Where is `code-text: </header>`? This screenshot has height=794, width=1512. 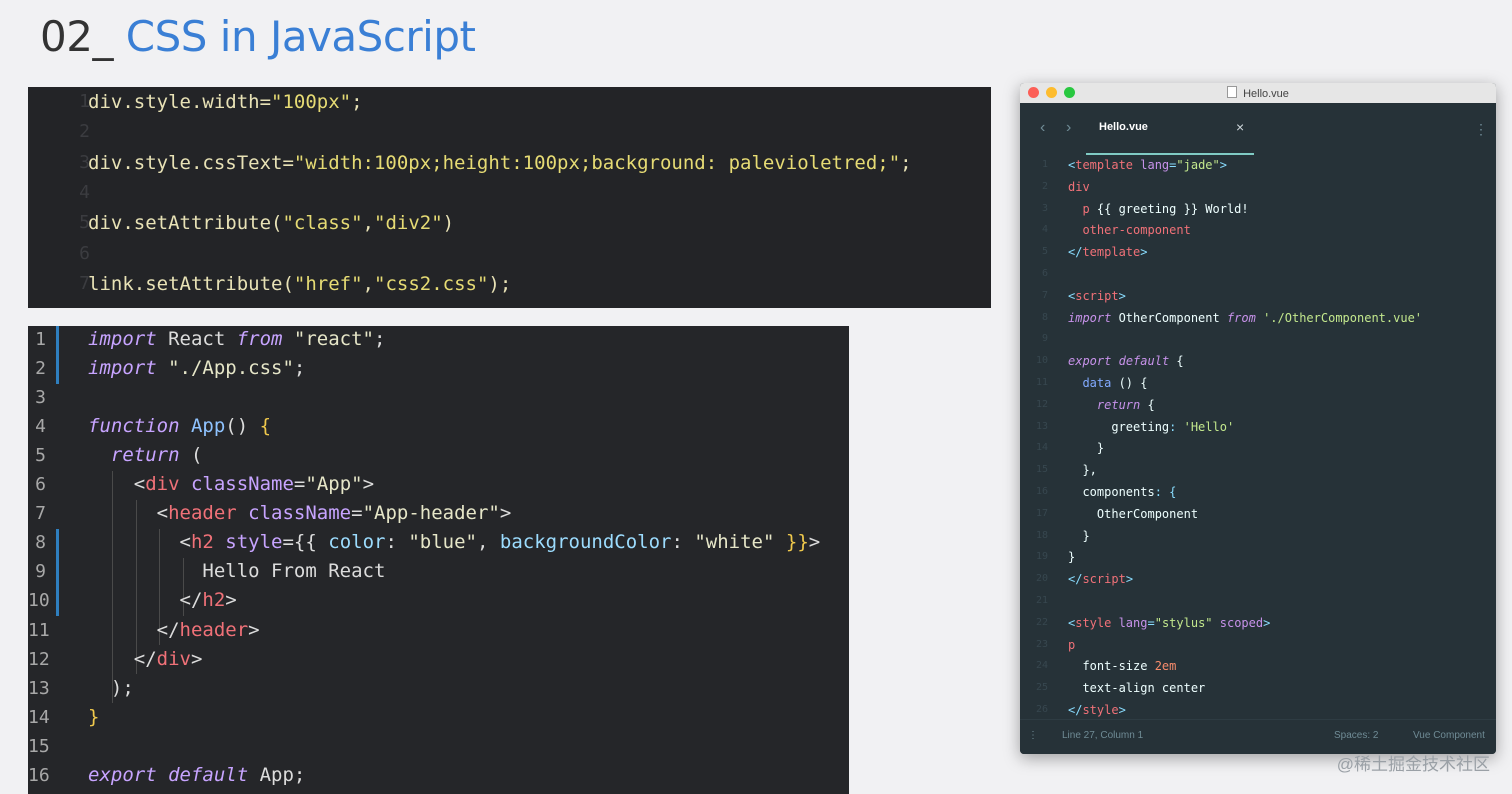 code-text: </header> is located at coordinates (174, 630).